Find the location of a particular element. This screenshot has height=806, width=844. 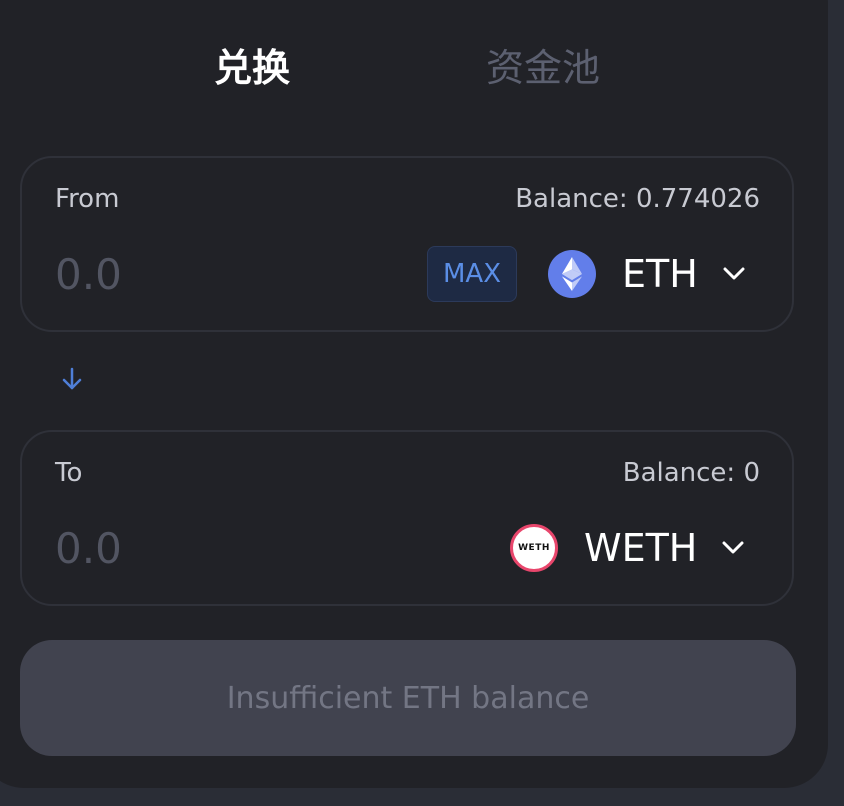

from-token-select: ETH is located at coordinates (647, 274).